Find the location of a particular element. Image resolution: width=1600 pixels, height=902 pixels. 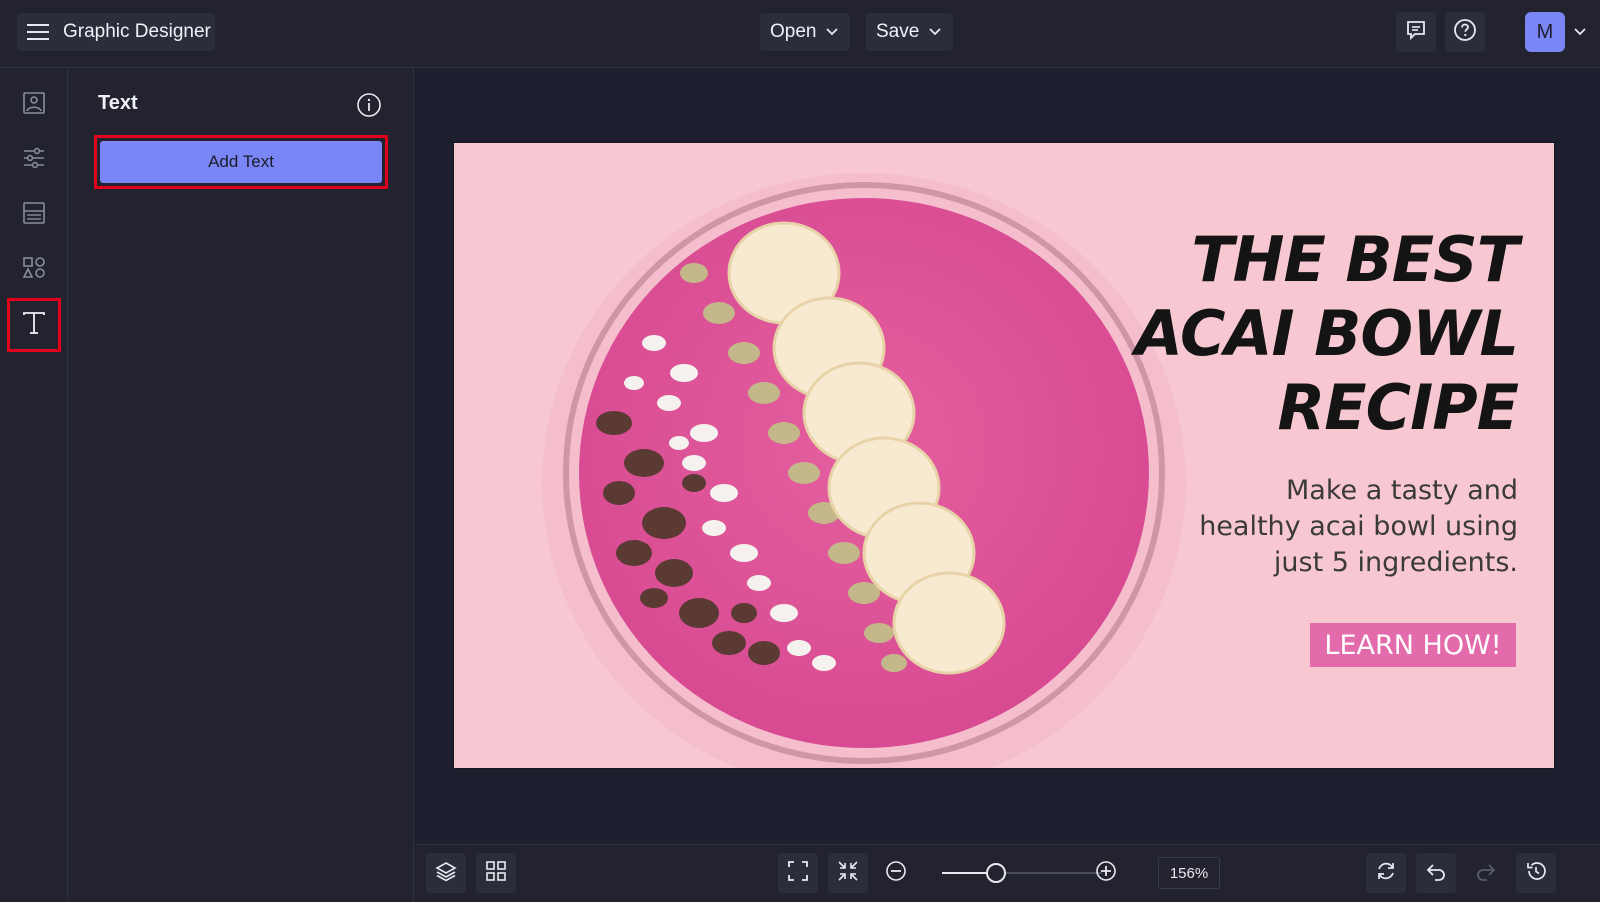

app-menu-button: Graphic Designer is located at coordinates (116, 32).